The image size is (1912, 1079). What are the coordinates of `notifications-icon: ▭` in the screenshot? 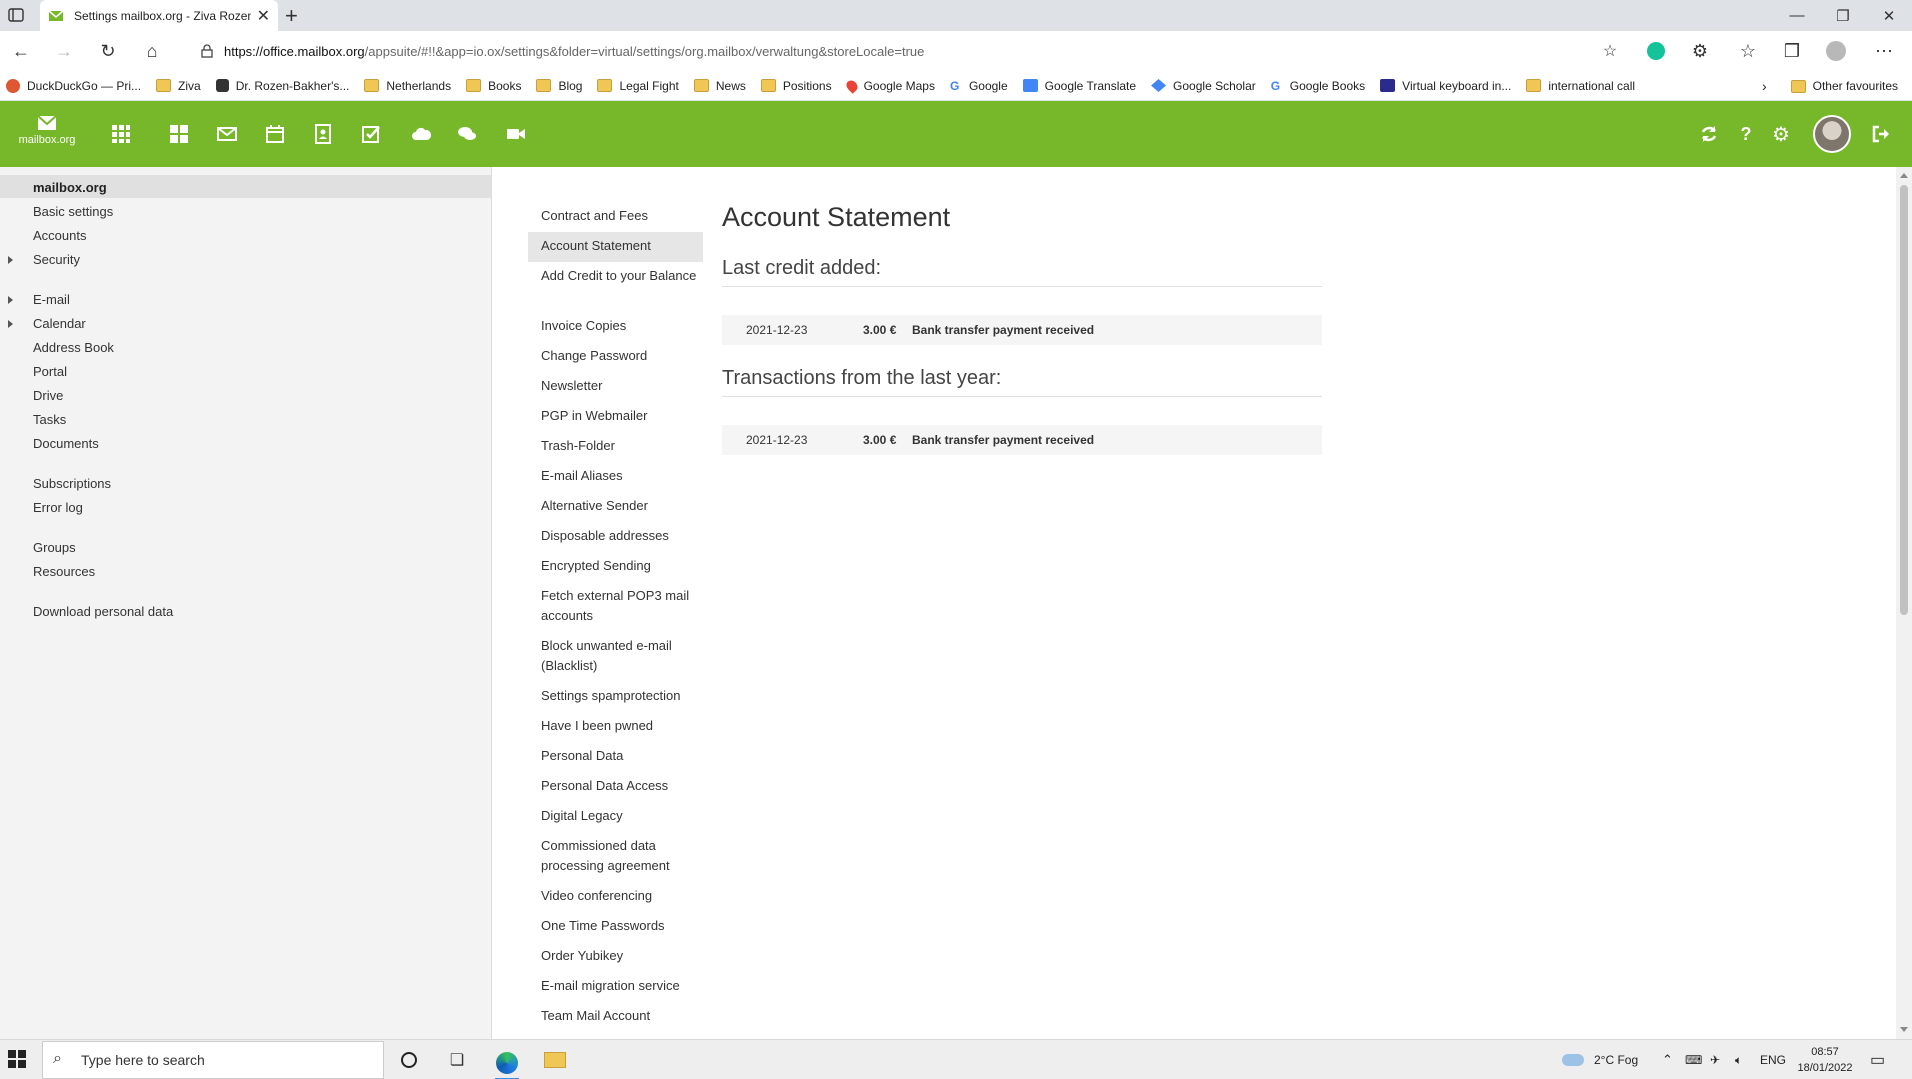 It's located at (1877, 1059).